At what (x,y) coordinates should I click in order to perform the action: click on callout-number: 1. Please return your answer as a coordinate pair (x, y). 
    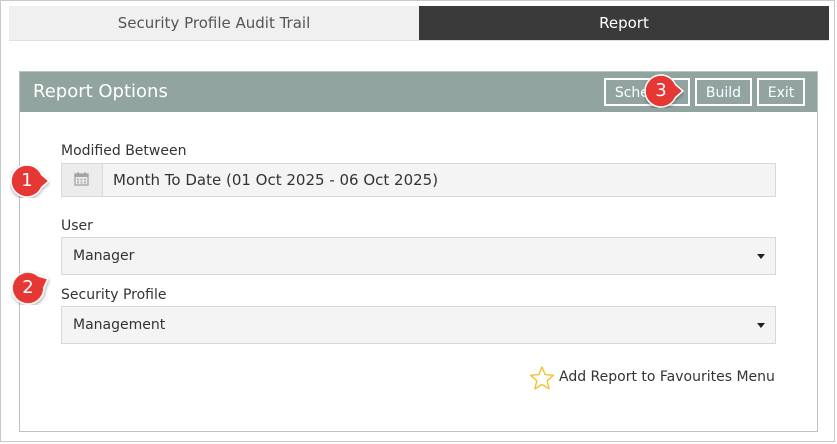
    Looking at the image, I should click on (27, 180).